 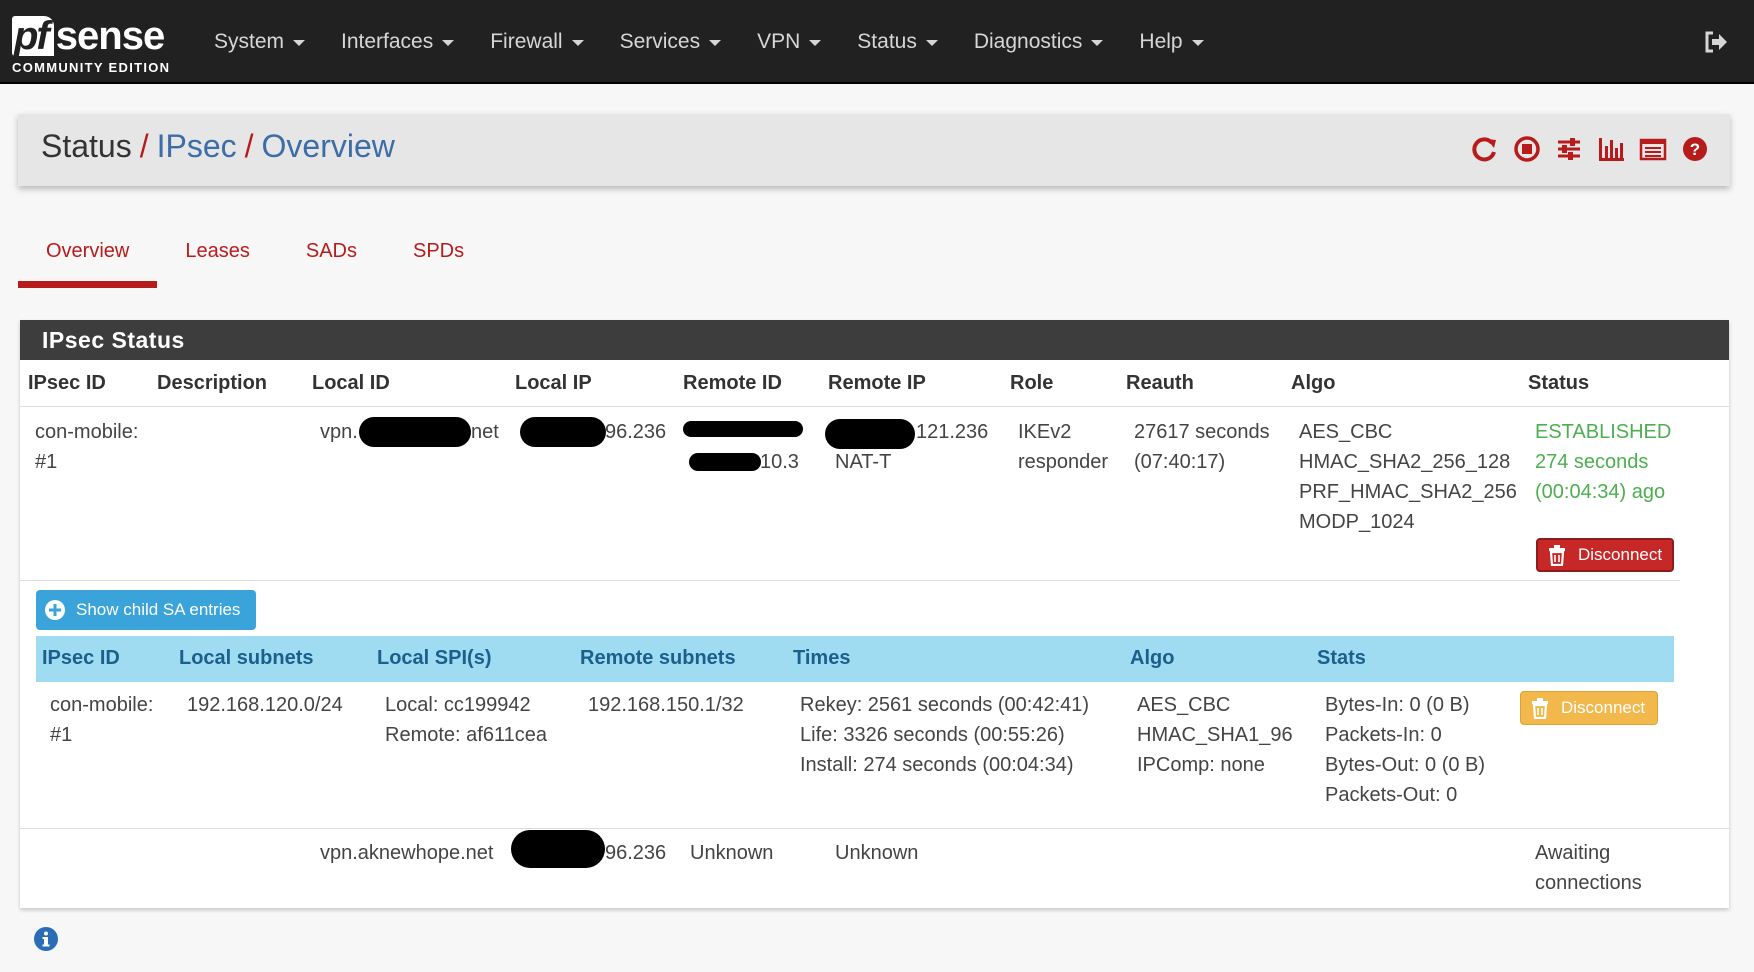 I want to click on trash-icon, so click(x=1557, y=555).